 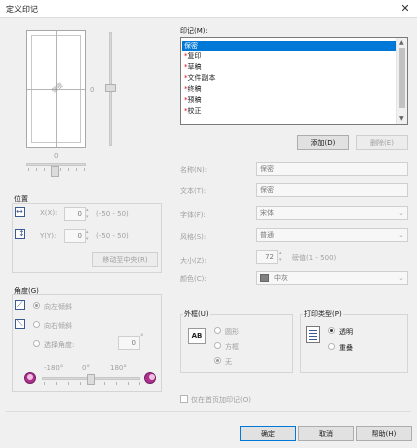 I want to click on x-label: X(X):, so click(x=49, y=213).